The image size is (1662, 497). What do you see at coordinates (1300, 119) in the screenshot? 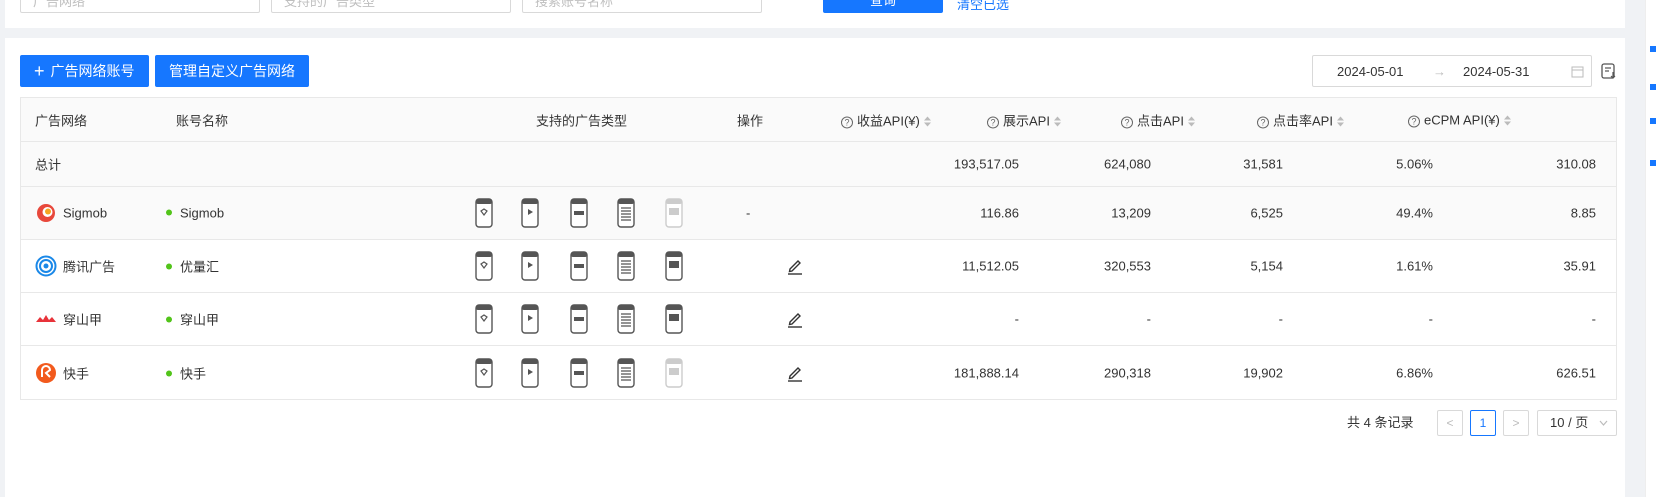
I see `header-ctr: ? 点击率API` at bounding box center [1300, 119].